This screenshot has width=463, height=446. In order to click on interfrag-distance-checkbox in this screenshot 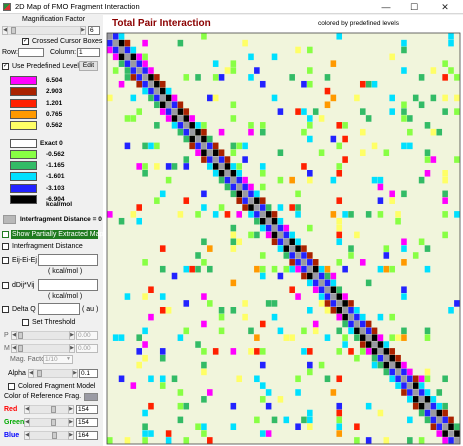, I will do `click(5, 246)`.